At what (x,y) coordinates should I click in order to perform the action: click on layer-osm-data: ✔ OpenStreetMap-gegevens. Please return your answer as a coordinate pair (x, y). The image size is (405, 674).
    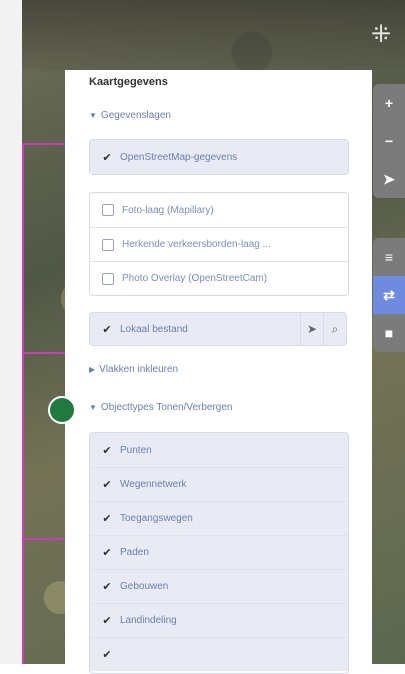
    Looking at the image, I should click on (219, 157).